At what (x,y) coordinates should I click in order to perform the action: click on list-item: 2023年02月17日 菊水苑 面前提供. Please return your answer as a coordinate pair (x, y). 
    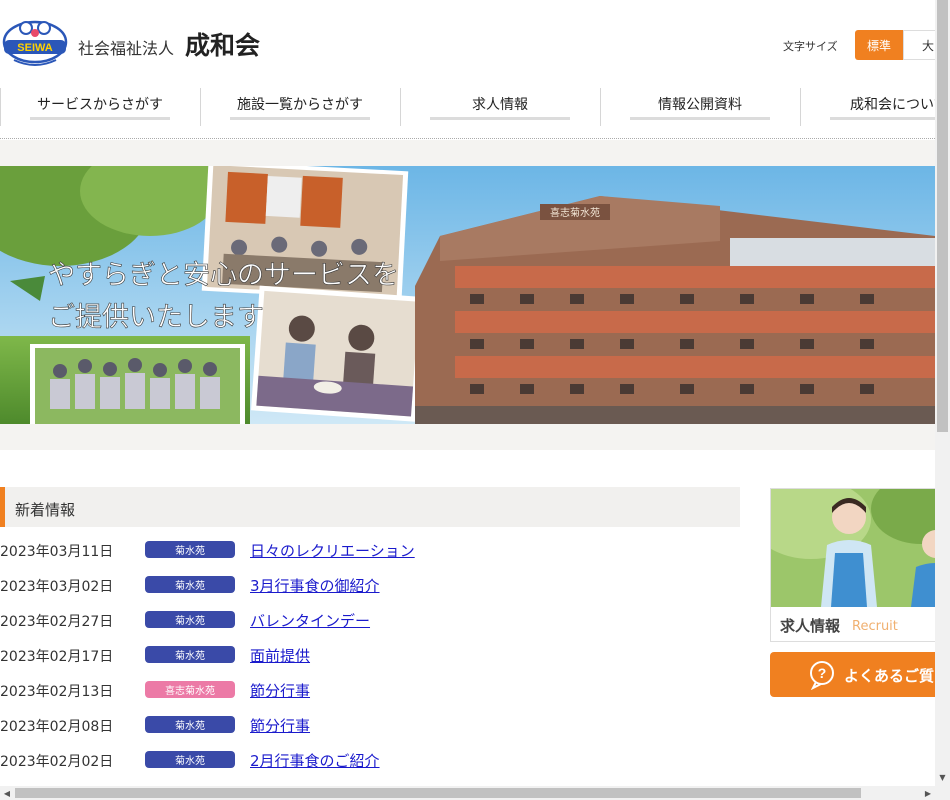
    Looking at the image, I should click on (370, 654).